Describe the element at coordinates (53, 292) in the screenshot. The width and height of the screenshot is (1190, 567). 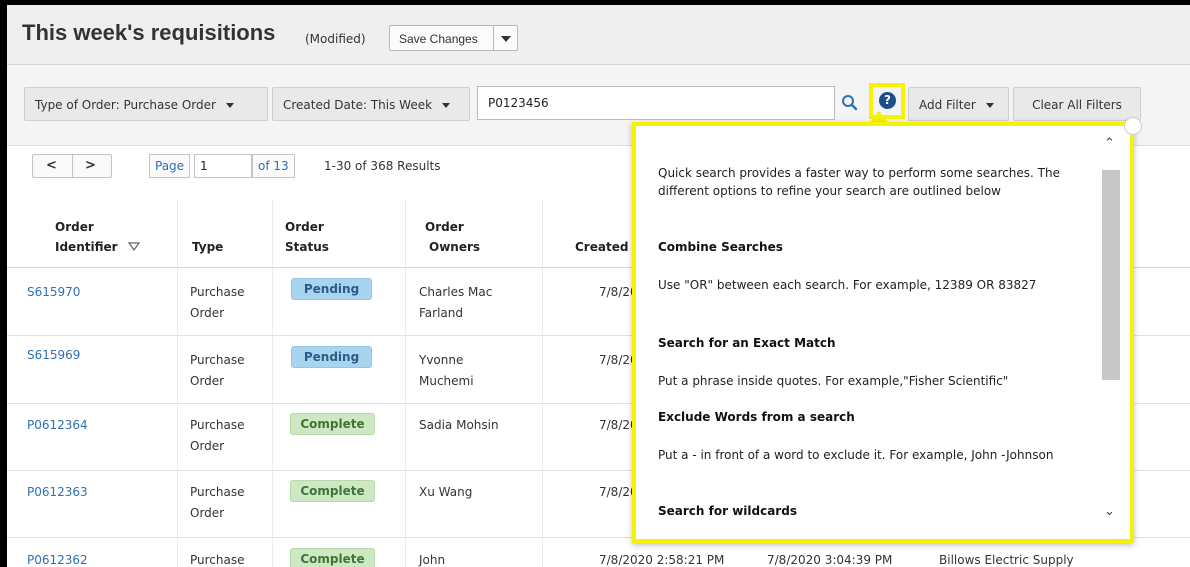
I see `order-id-link: S615970` at that location.